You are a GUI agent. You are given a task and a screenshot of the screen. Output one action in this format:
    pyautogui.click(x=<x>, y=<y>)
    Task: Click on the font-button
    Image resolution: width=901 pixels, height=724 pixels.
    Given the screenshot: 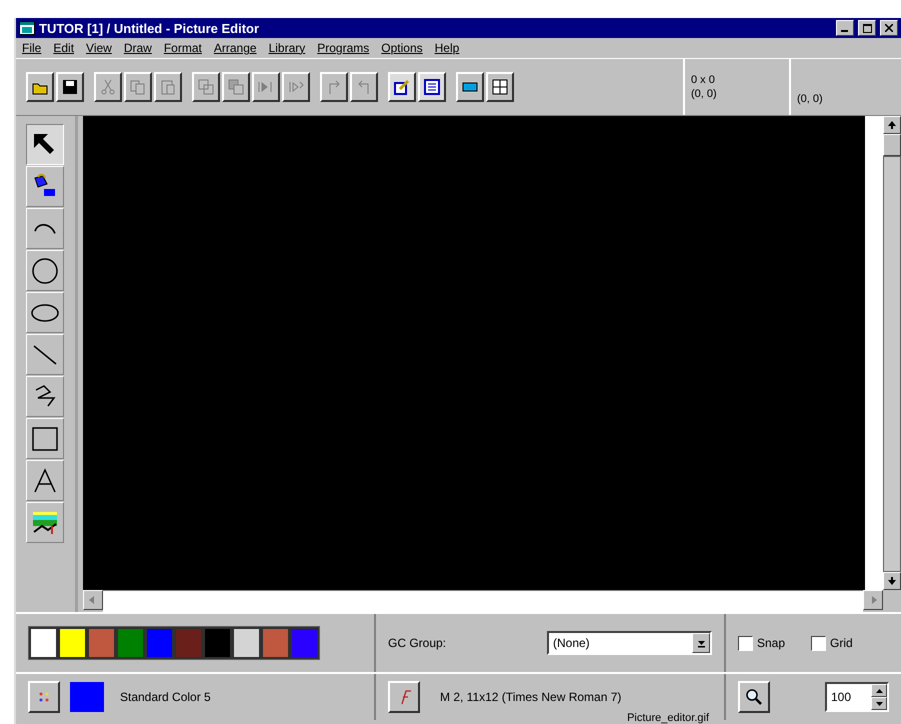 What is the action you would take?
    pyautogui.click(x=404, y=697)
    